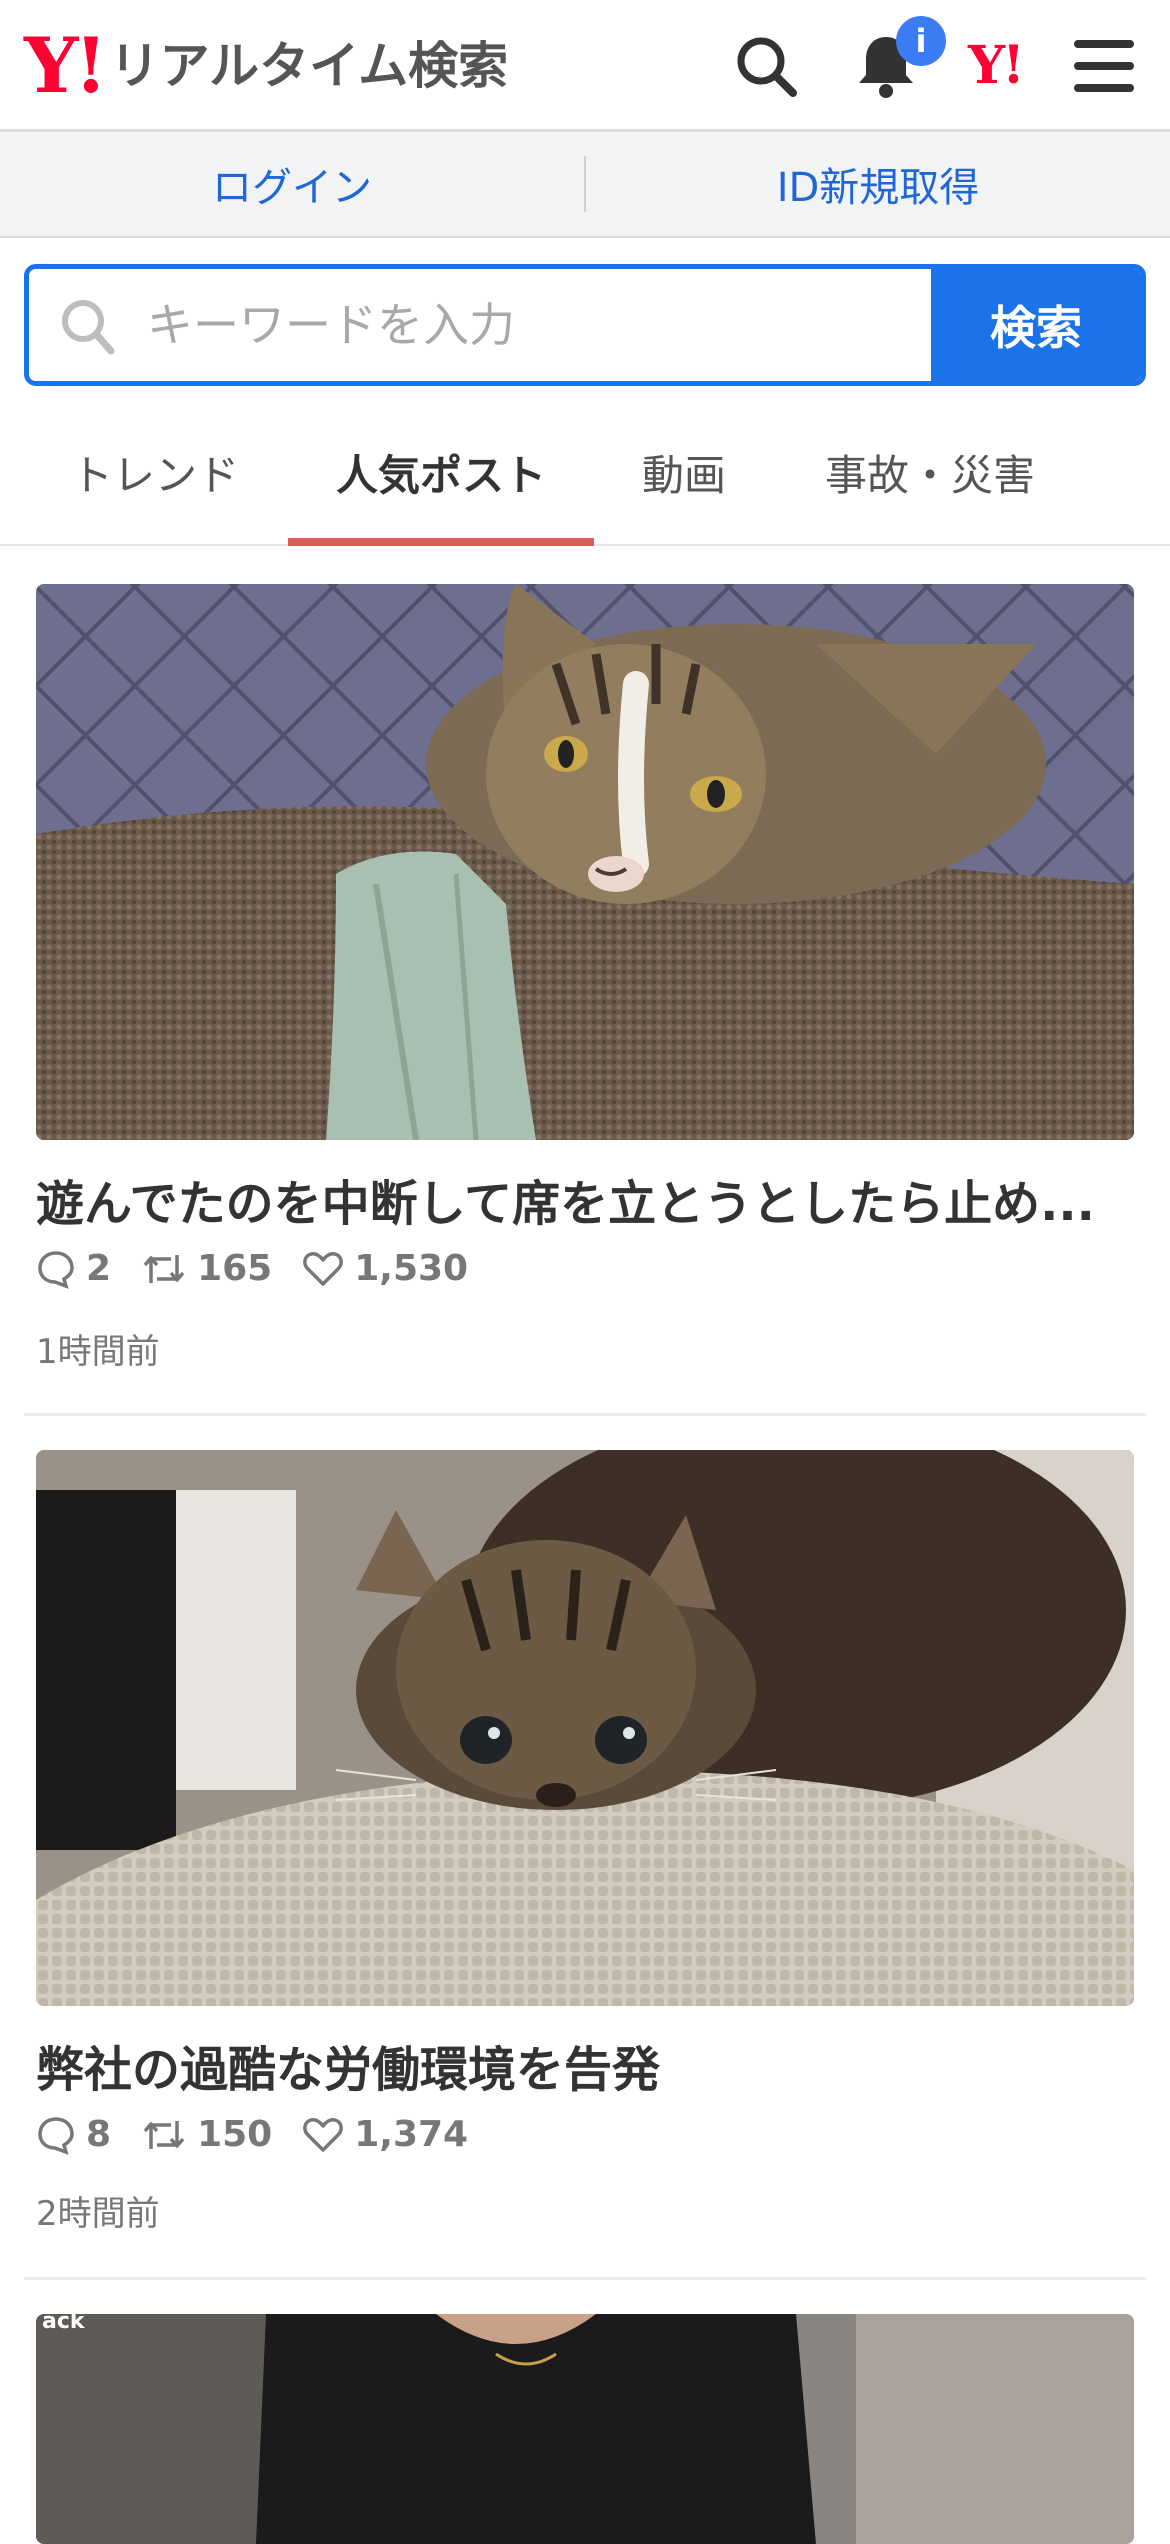  What do you see at coordinates (292, 184) in the screenshot?
I see `login-link: ログイン` at bounding box center [292, 184].